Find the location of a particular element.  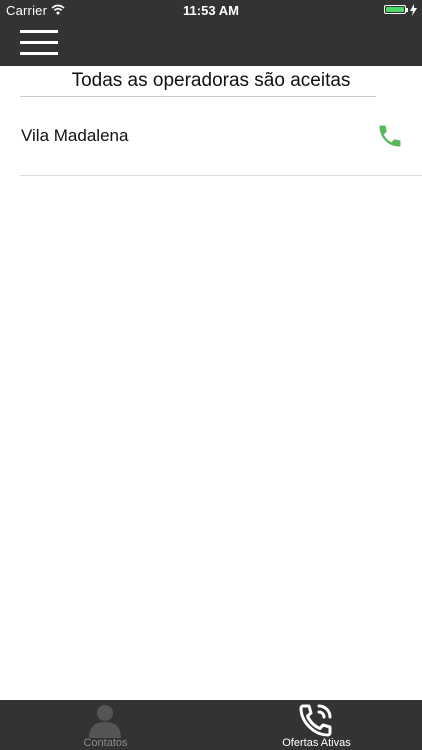

hamburger-menu-icon is located at coordinates (40, 43).